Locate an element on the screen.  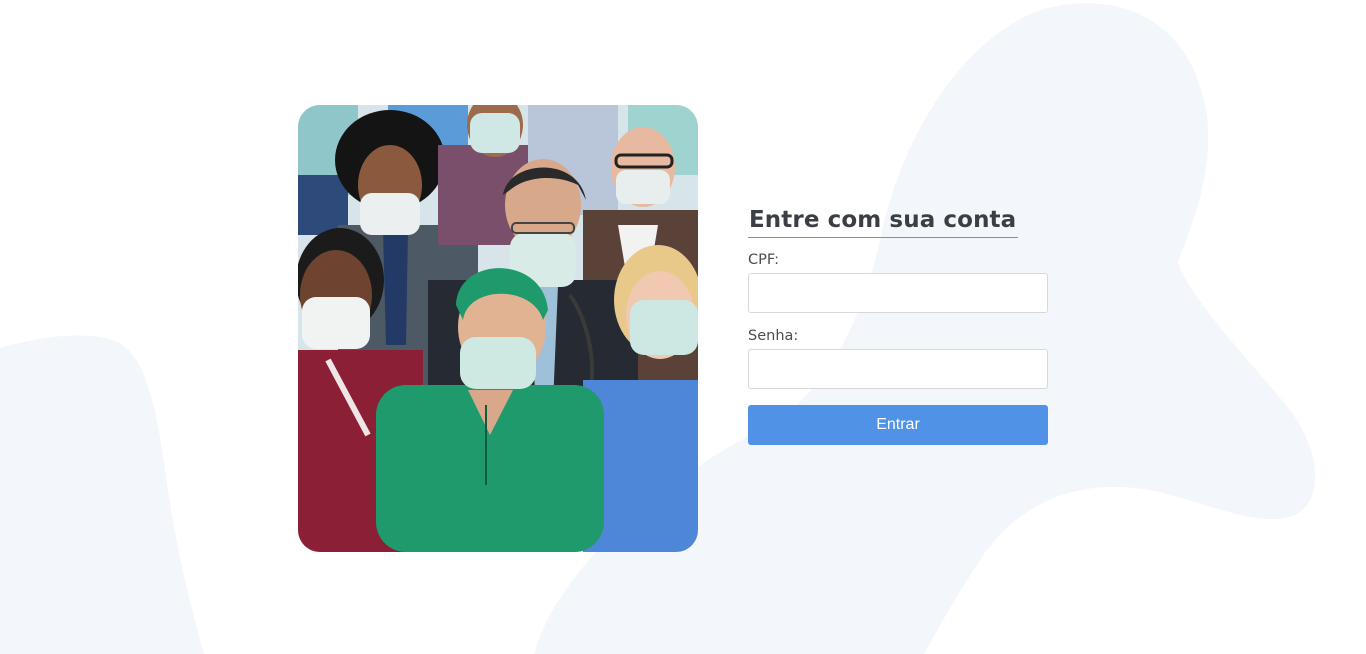
login-button: Entrar is located at coordinates (898, 425).